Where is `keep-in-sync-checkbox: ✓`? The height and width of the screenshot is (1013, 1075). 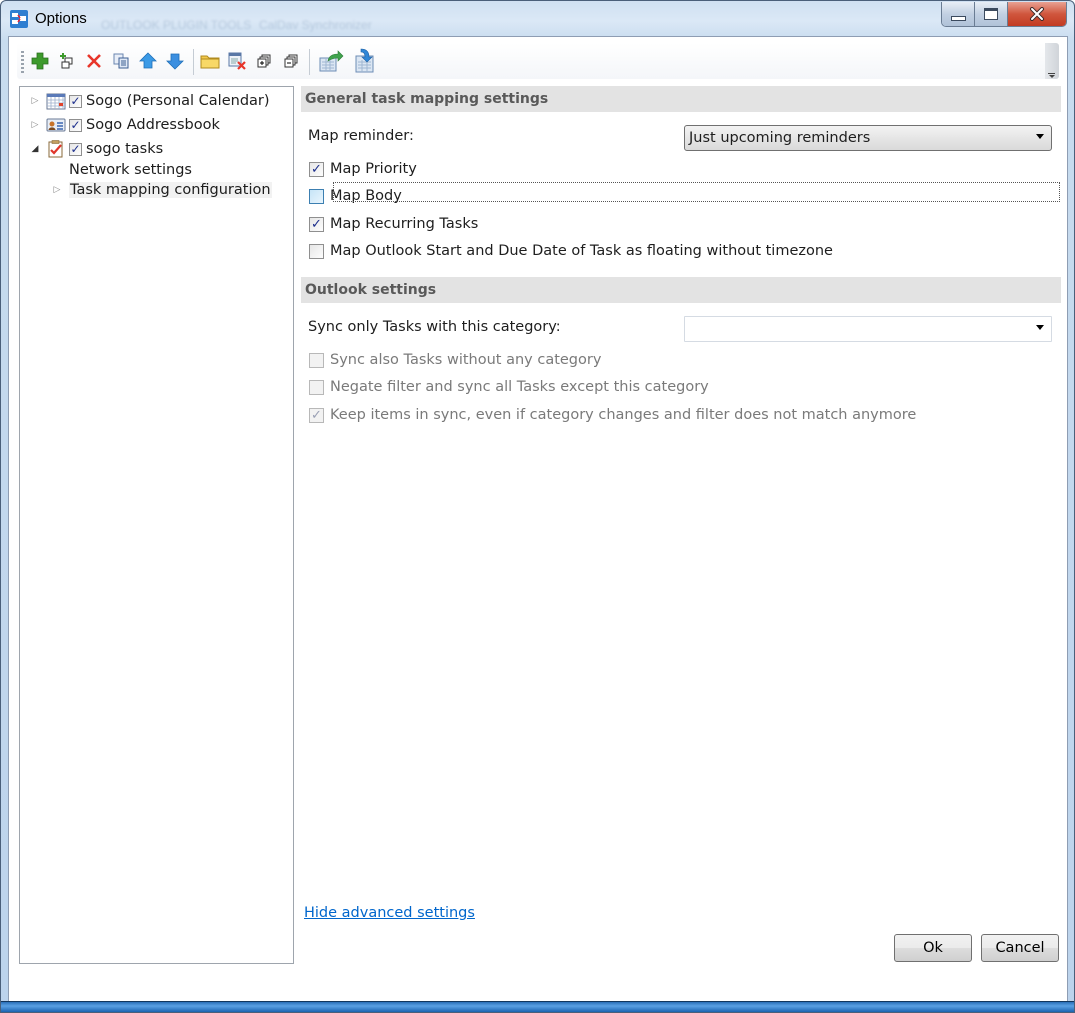 keep-in-sync-checkbox: ✓ is located at coordinates (316, 415).